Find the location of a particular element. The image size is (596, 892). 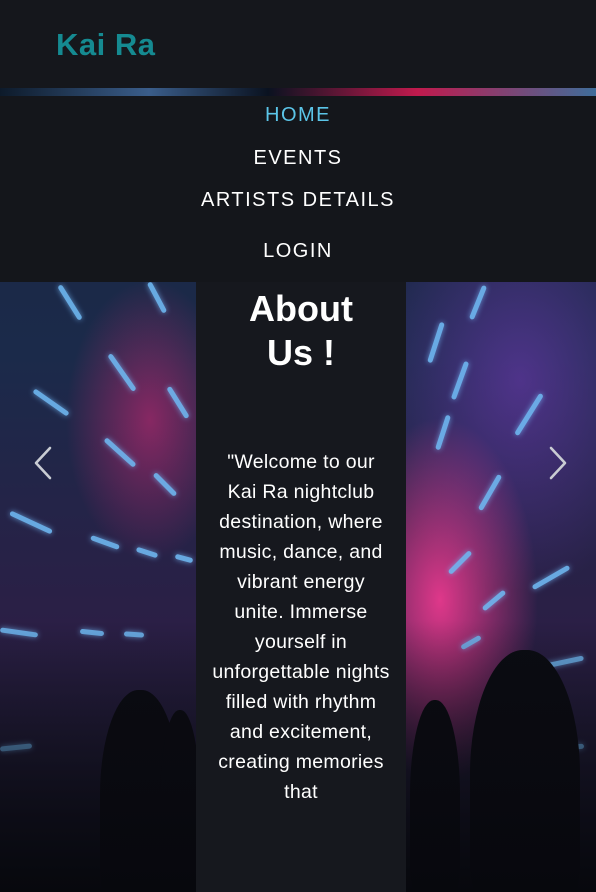

nav-link-home: HOME is located at coordinates (298, 115).